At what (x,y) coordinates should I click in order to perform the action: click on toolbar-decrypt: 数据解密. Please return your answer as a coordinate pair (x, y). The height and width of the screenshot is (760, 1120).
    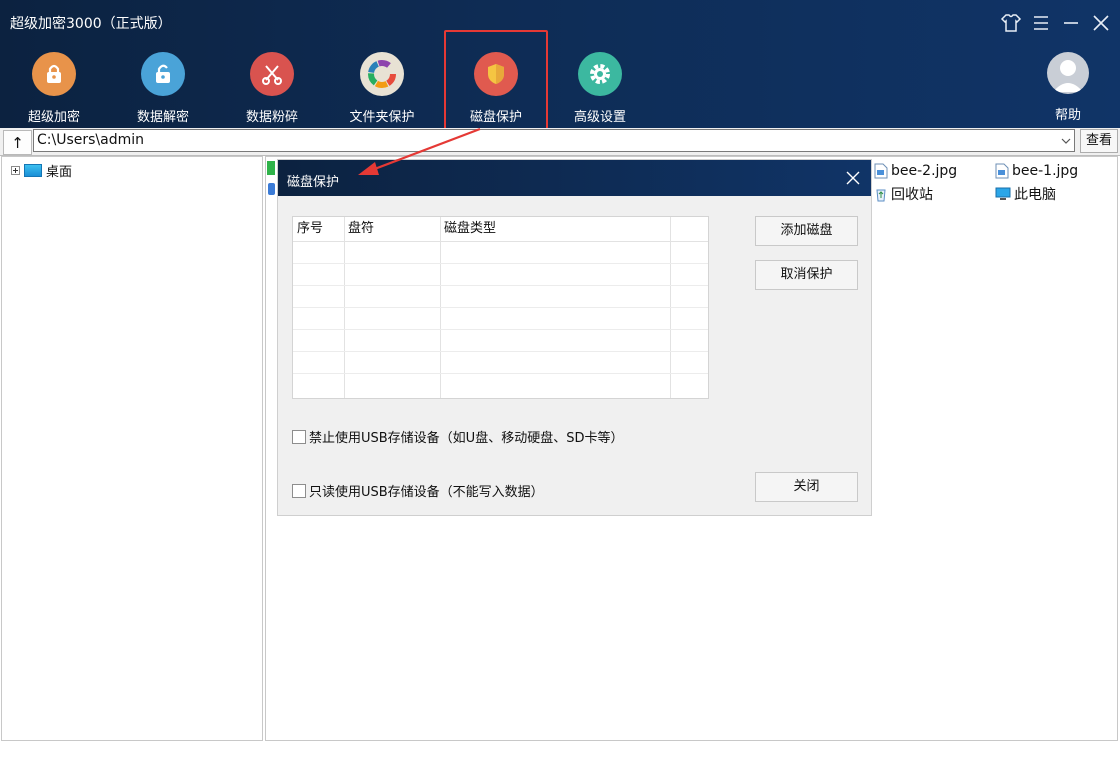
    Looking at the image, I should click on (163, 88).